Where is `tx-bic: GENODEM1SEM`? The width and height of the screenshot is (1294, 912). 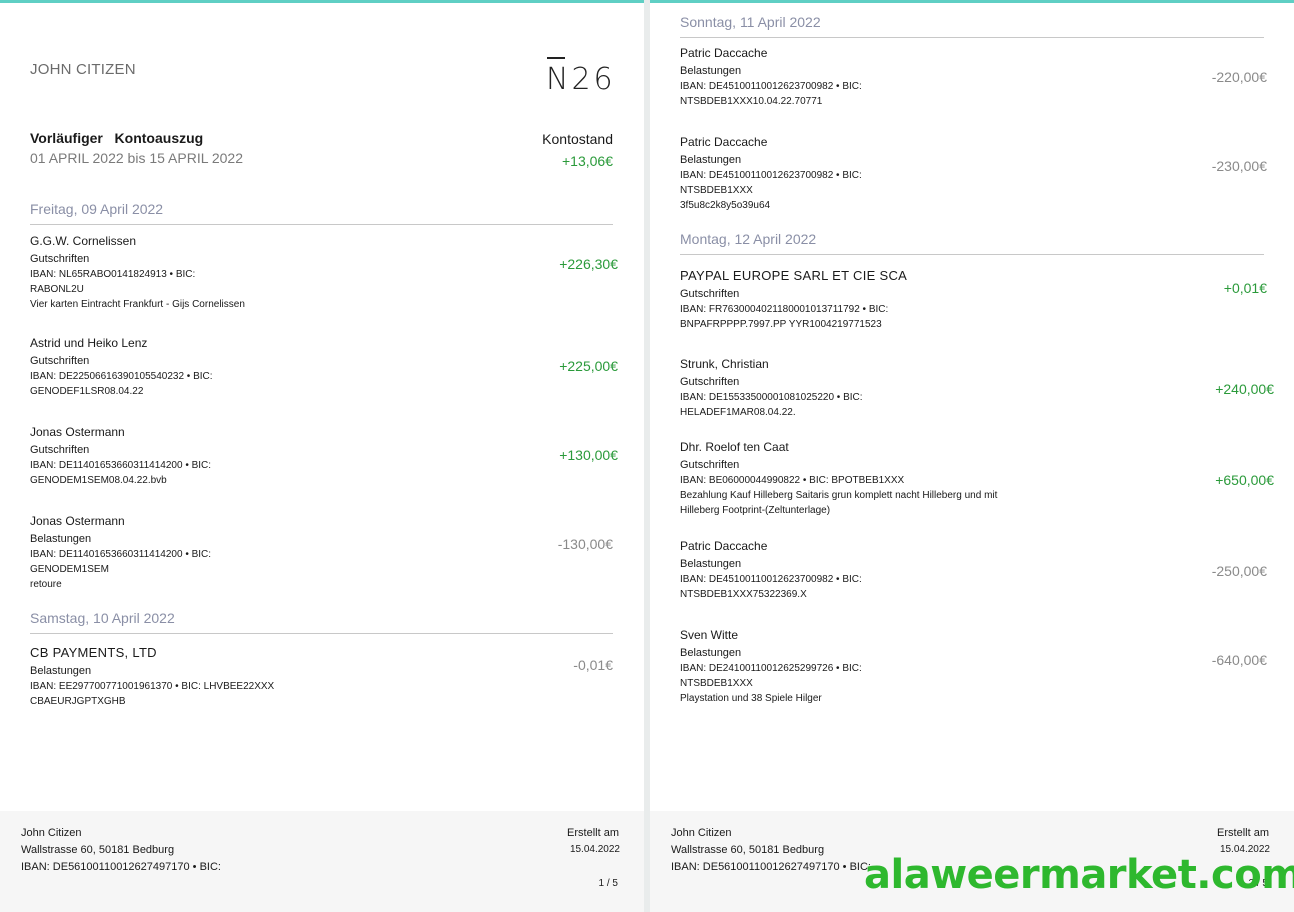 tx-bic: GENODEM1SEM is located at coordinates (69, 569).